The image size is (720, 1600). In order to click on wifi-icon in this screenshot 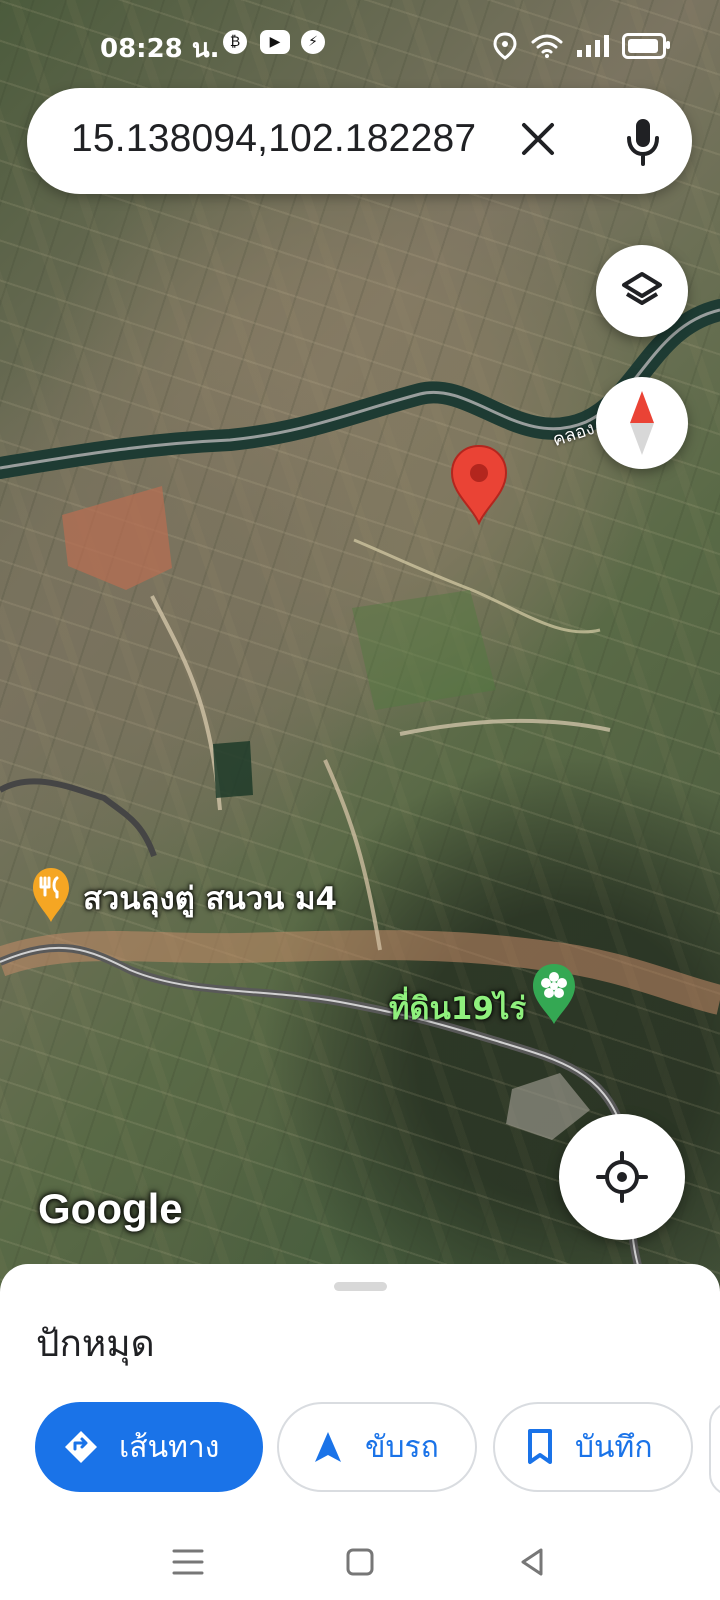, I will do `click(547, 46)`.